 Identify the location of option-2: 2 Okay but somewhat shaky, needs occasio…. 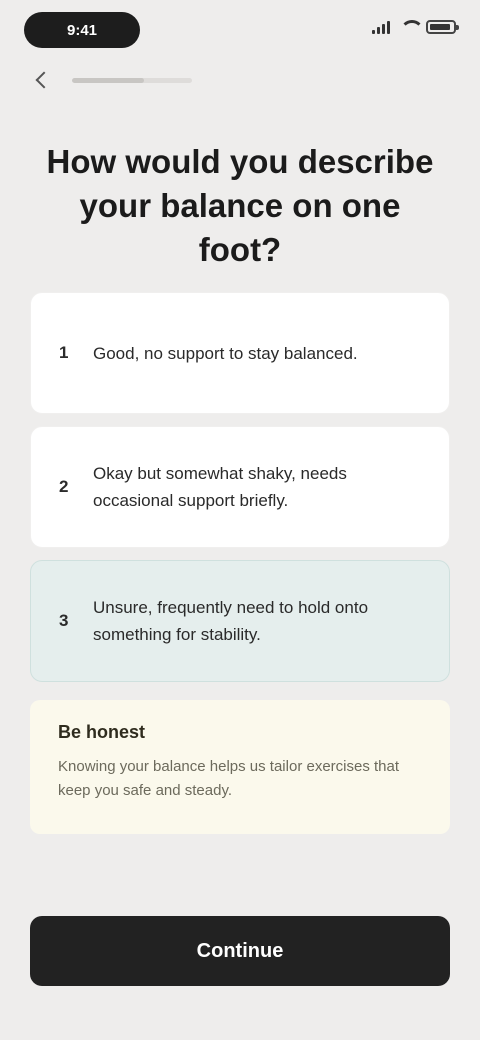
(240, 487).